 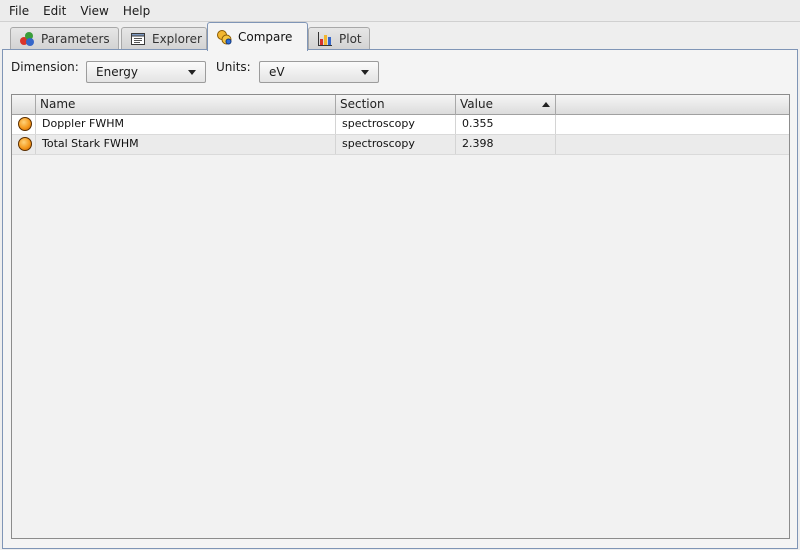 I want to click on units-select-value: eV, so click(x=277, y=72).